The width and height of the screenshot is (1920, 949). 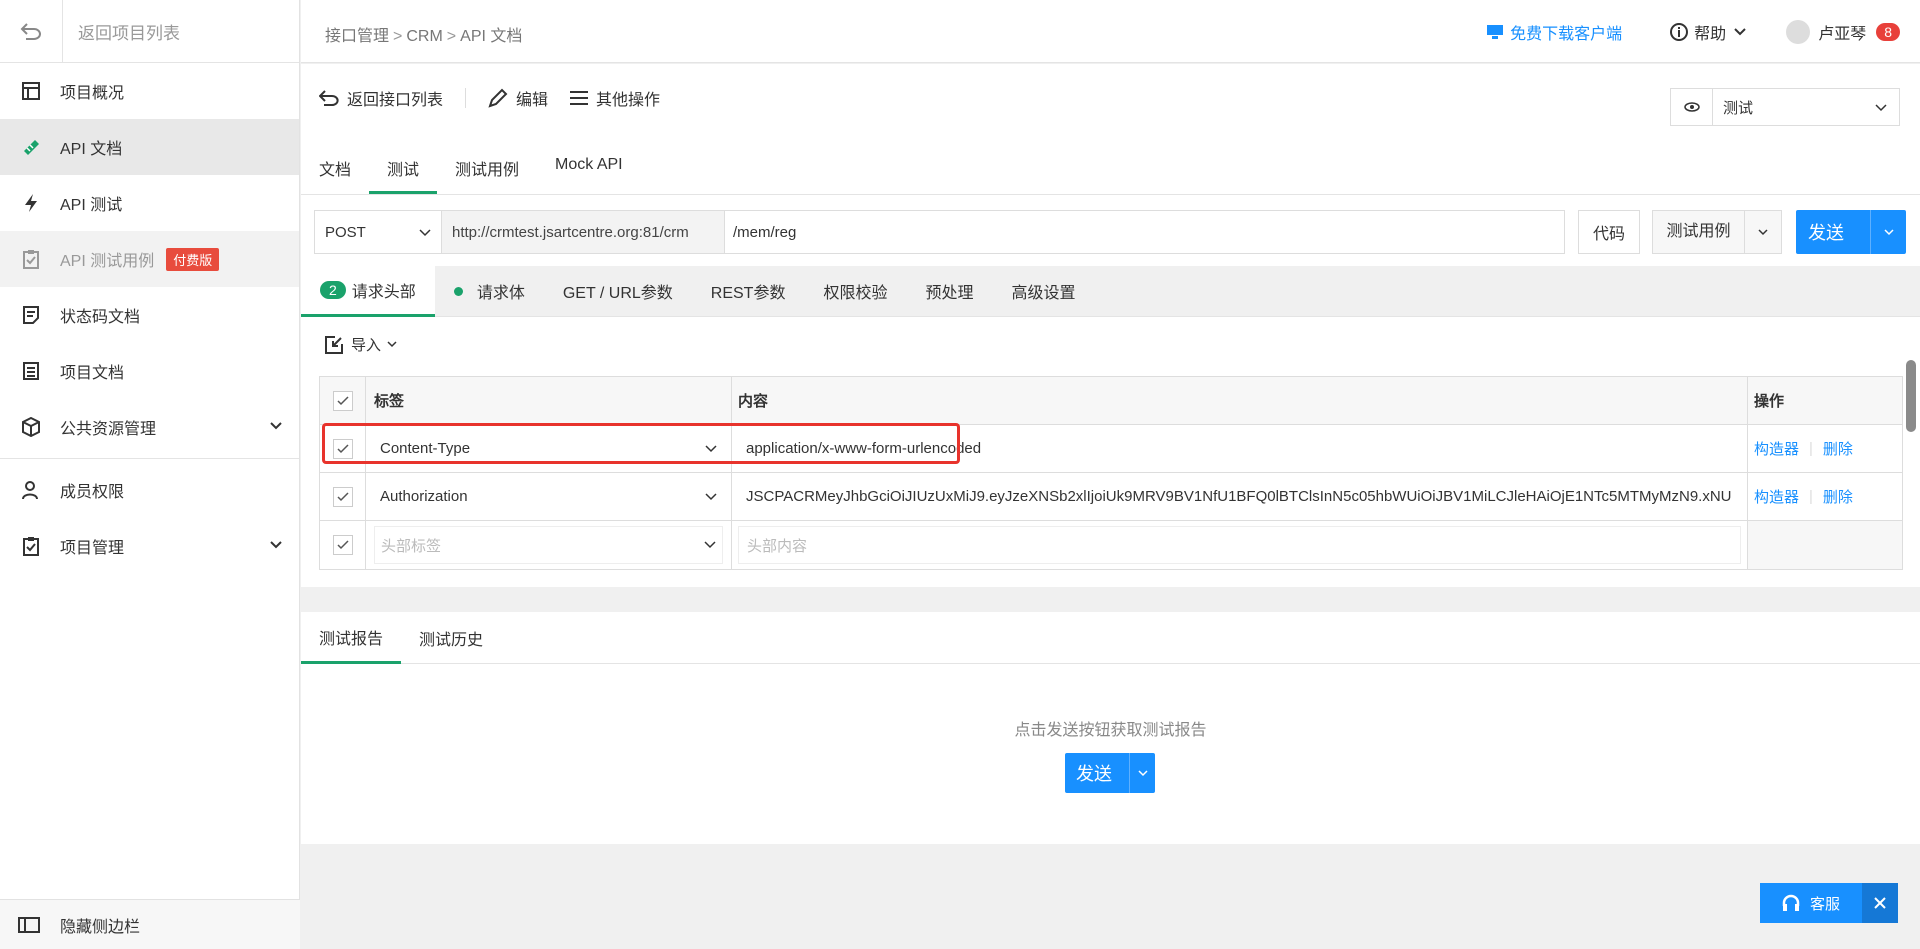 I want to click on header-label-select: Authorization, so click(x=548, y=496).